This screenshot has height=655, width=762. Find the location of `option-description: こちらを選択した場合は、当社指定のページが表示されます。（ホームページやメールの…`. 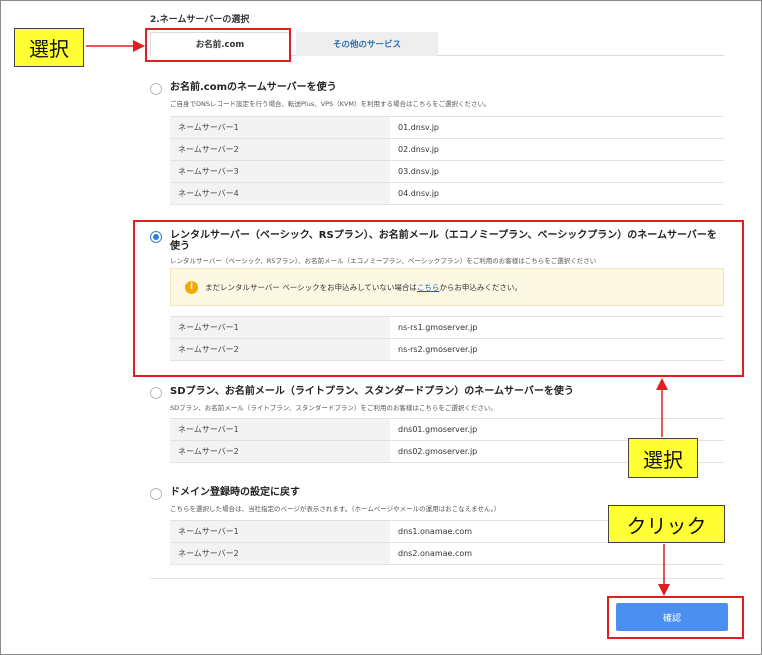

option-description: こちらを選択した場合は、当社指定のページが表示されます。（ホームページやメールの… is located at coordinates (335, 509).